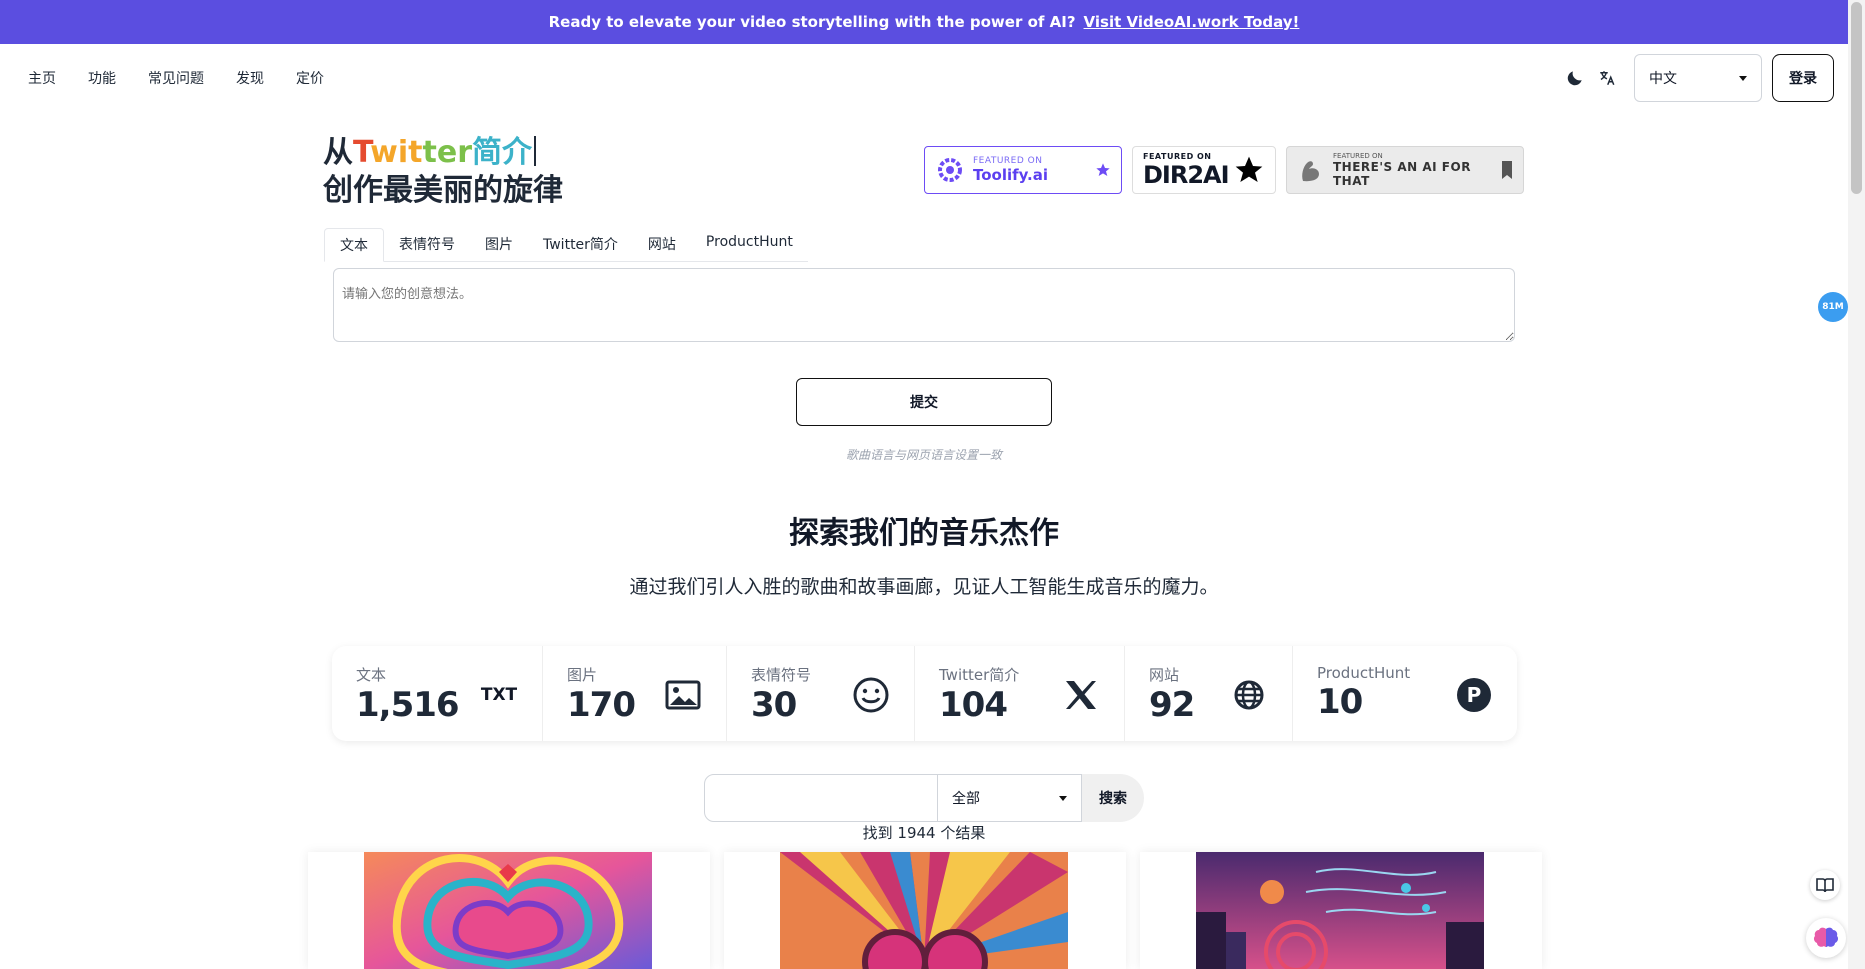 Image resolution: width=1865 pixels, height=969 pixels. Describe the element at coordinates (396, 152) in the screenshot. I see `hero-highlight-2: wit` at that location.